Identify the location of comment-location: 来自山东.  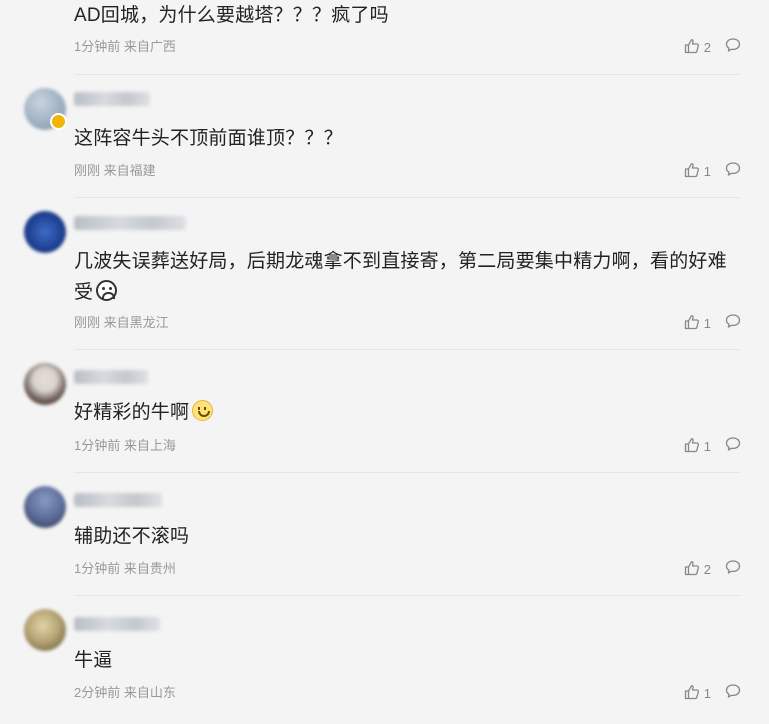
(149, 692).